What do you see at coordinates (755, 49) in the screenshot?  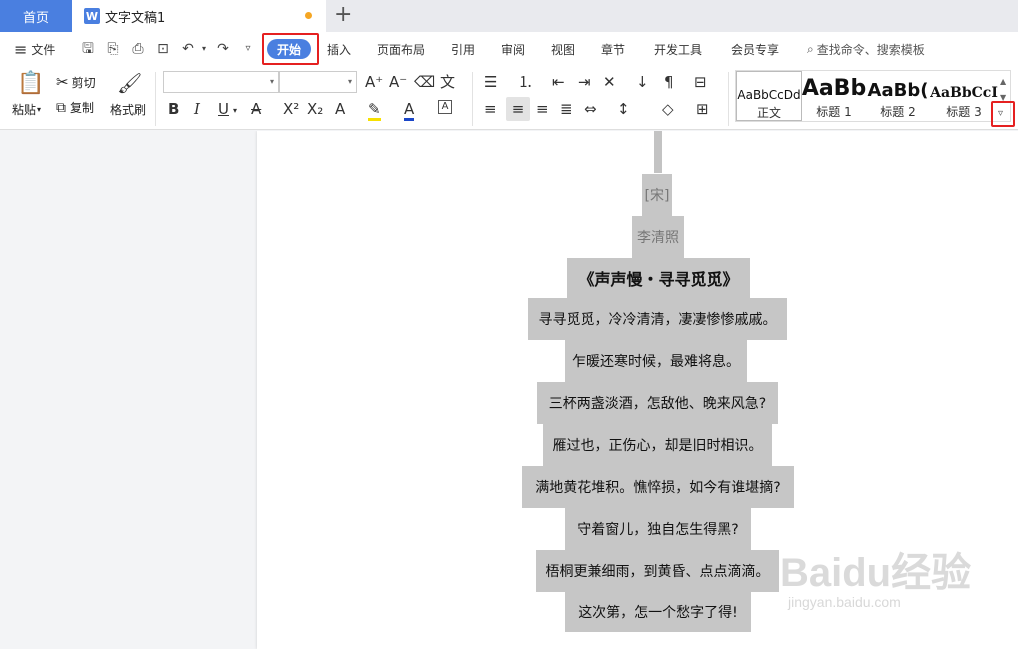 I see `menu-member: 会员专享` at bounding box center [755, 49].